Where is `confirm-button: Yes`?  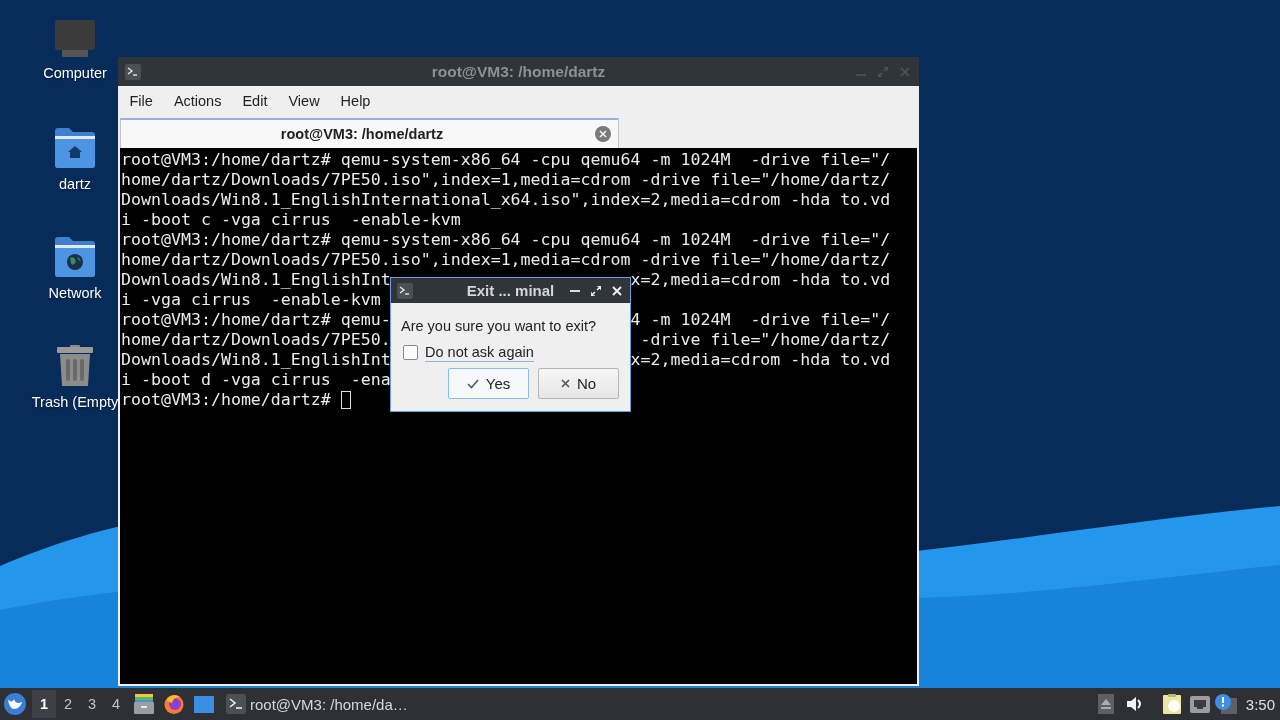 confirm-button: Yes is located at coordinates (488, 383).